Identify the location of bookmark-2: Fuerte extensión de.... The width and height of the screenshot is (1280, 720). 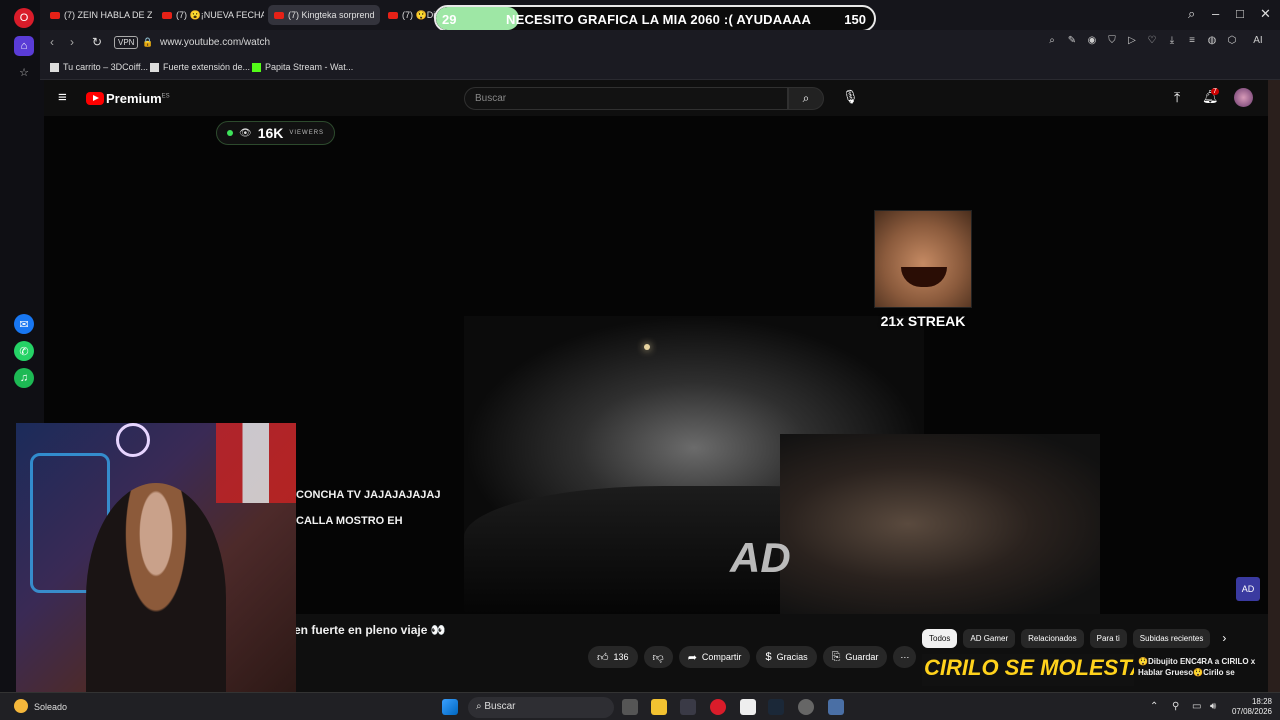
(200, 67).